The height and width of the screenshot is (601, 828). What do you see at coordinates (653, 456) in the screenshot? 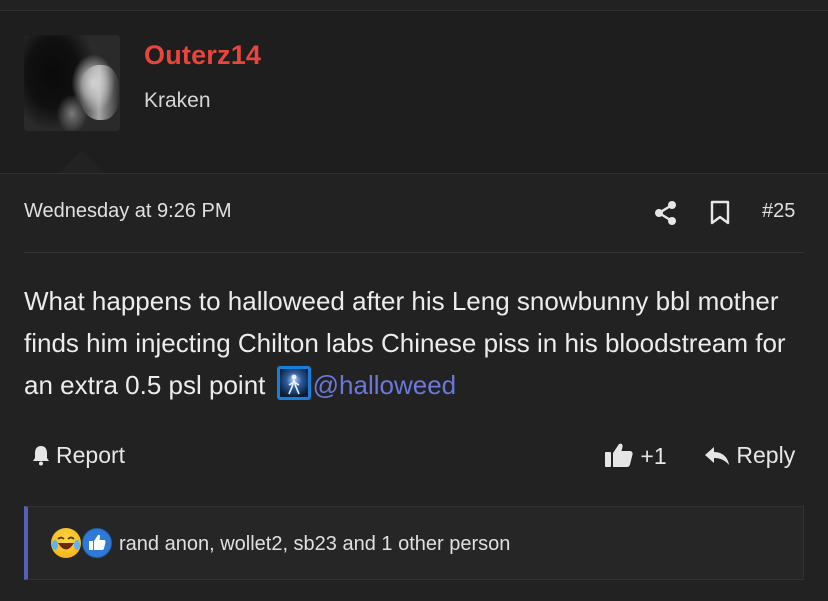
I see `like-count: +1` at bounding box center [653, 456].